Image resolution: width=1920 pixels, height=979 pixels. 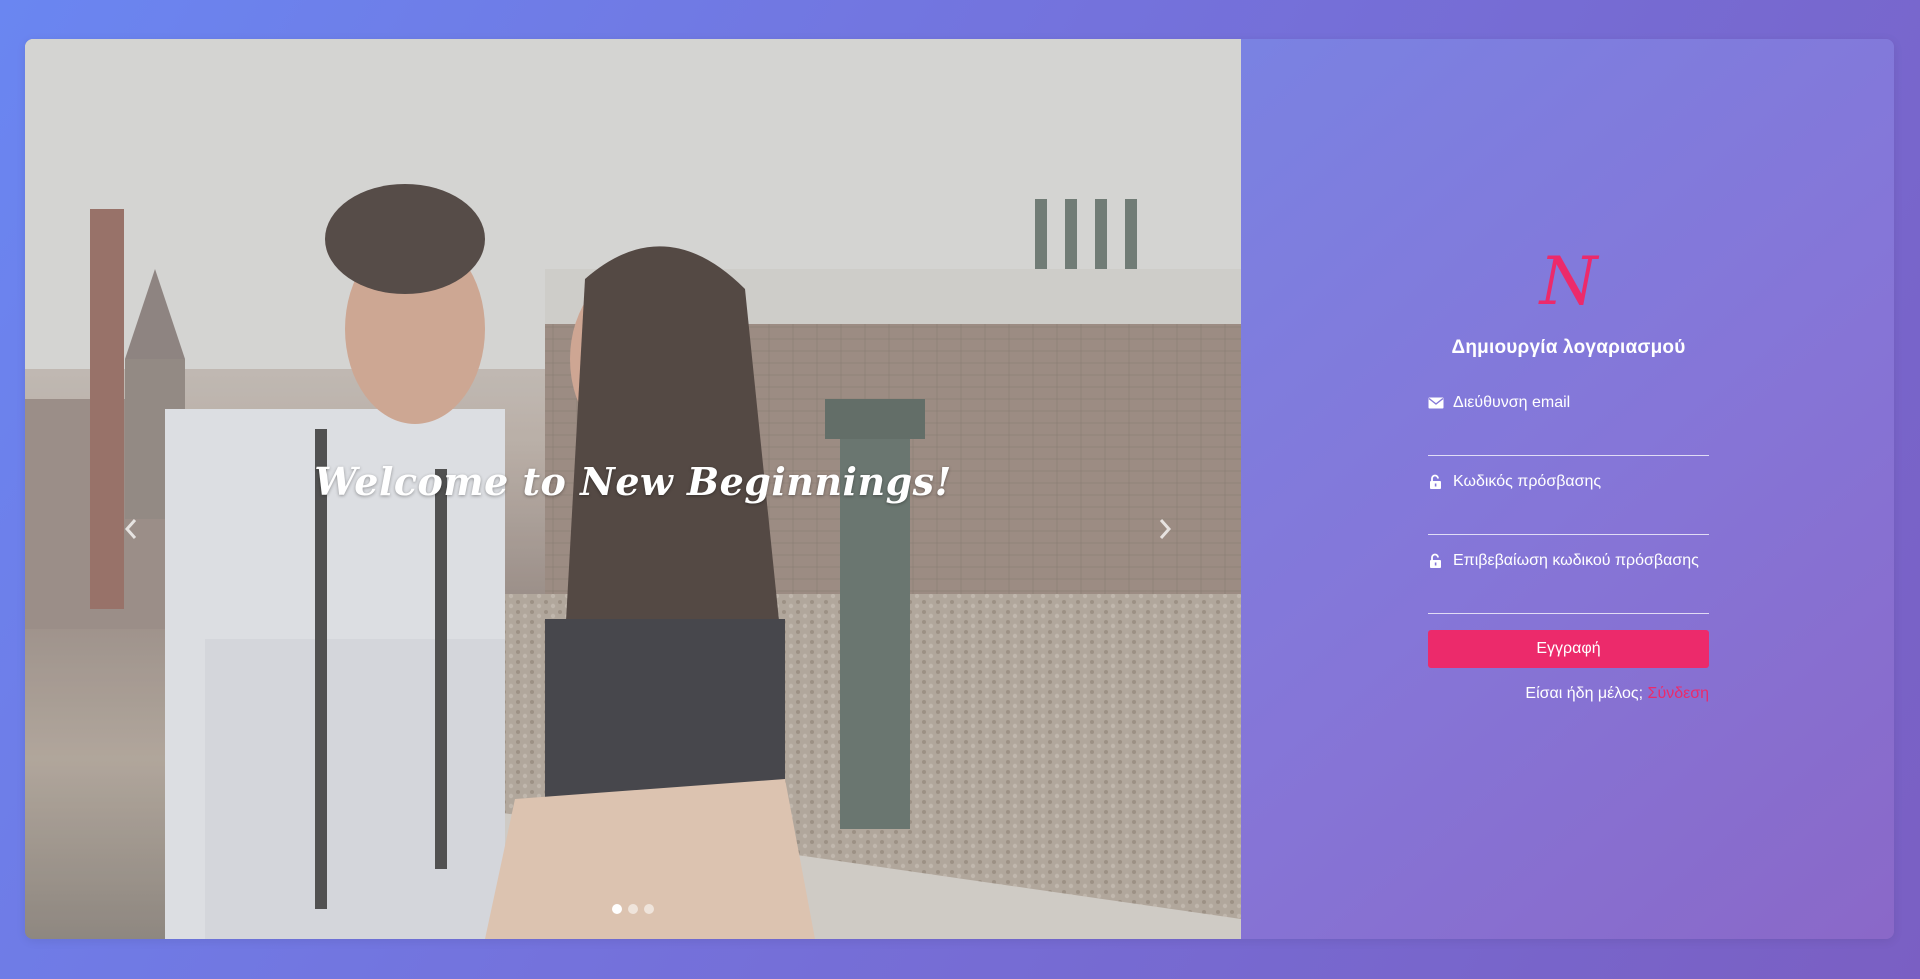 I want to click on email-label-text: Διεύθυνση email, so click(x=1512, y=402).